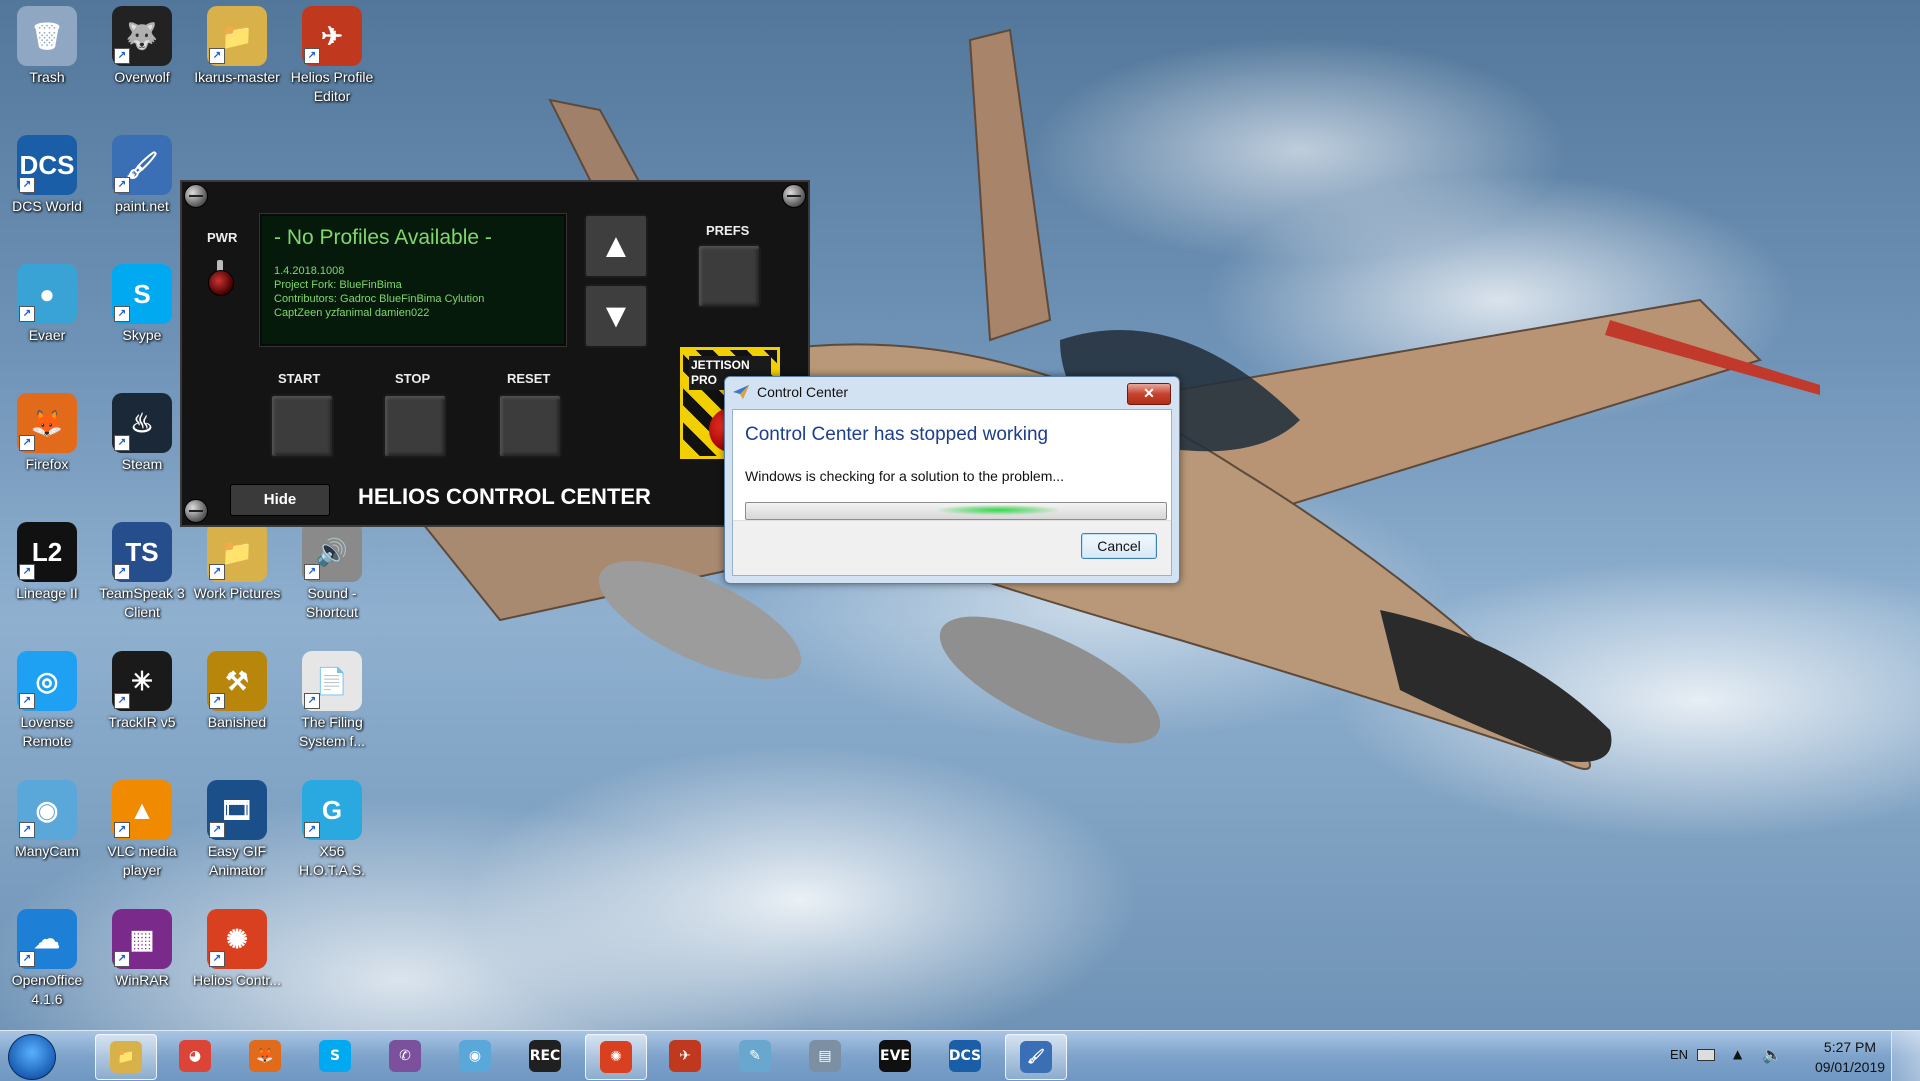  I want to click on viber-icon: ✆, so click(405, 1056).